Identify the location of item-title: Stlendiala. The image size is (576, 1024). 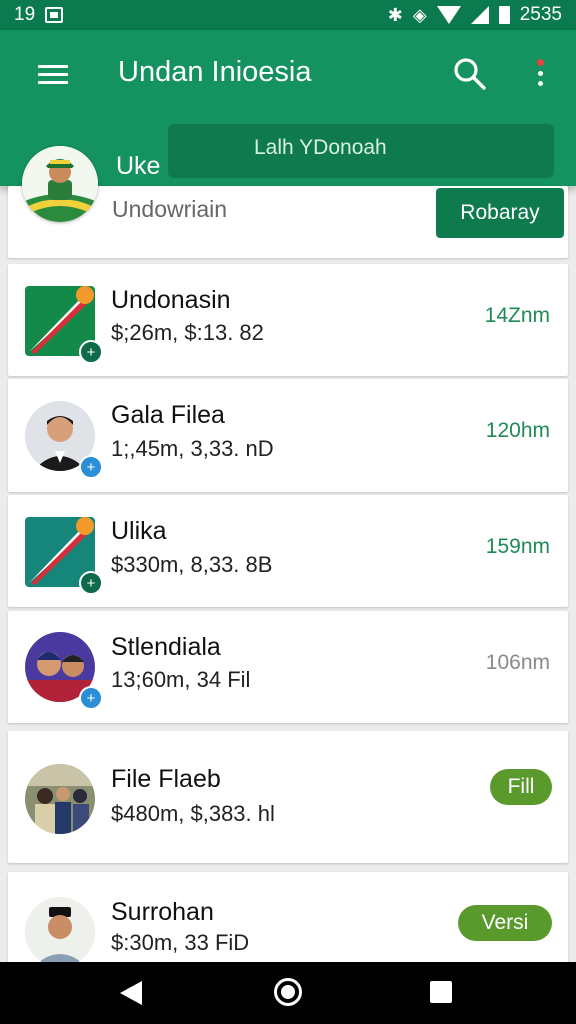
(166, 647).